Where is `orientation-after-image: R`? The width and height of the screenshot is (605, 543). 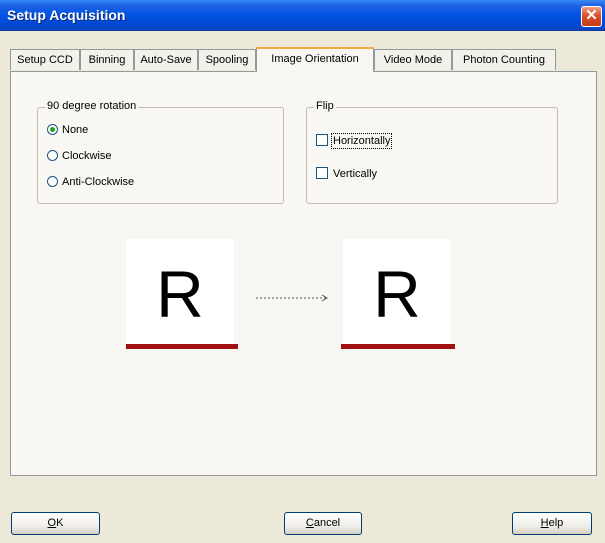 orientation-after-image: R is located at coordinates (397, 294).